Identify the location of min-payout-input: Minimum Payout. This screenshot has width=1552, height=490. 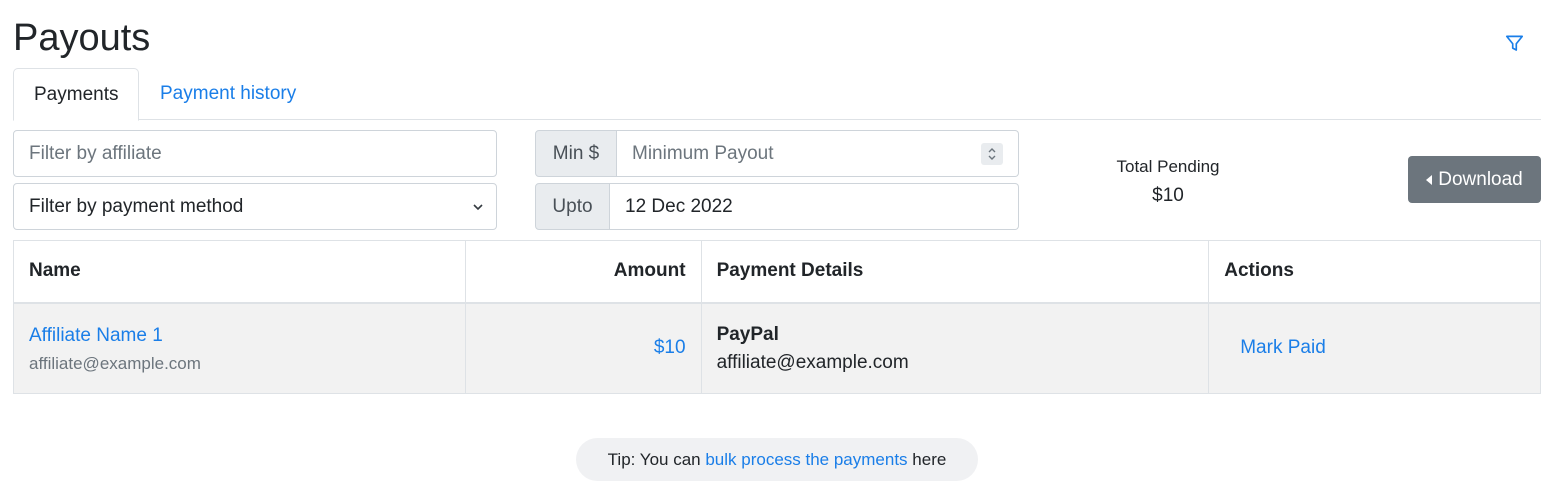
(818, 153).